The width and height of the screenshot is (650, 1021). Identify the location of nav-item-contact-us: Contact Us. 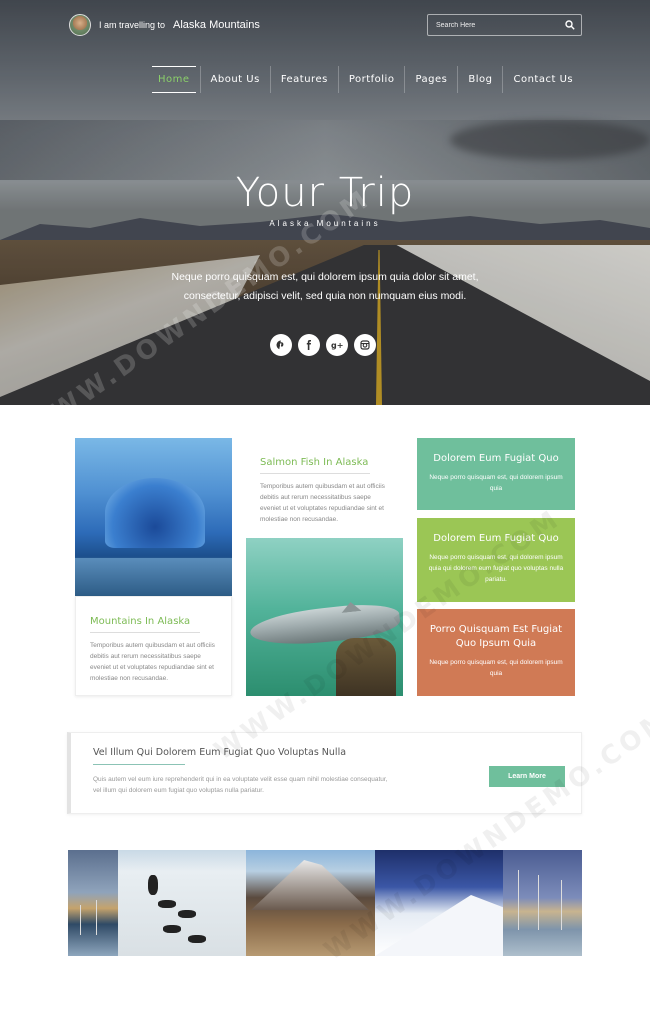
(543, 79).